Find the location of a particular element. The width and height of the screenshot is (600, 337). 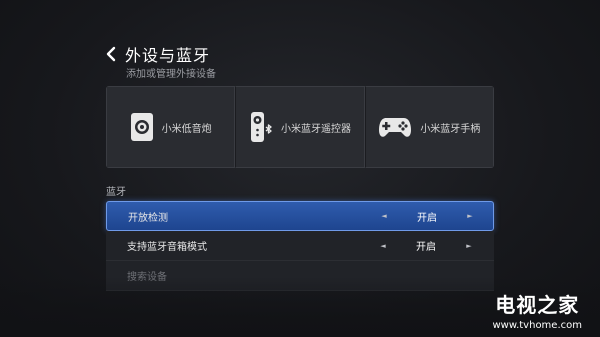

section-label-bluetooth: 蓝牙 is located at coordinates (116, 192).